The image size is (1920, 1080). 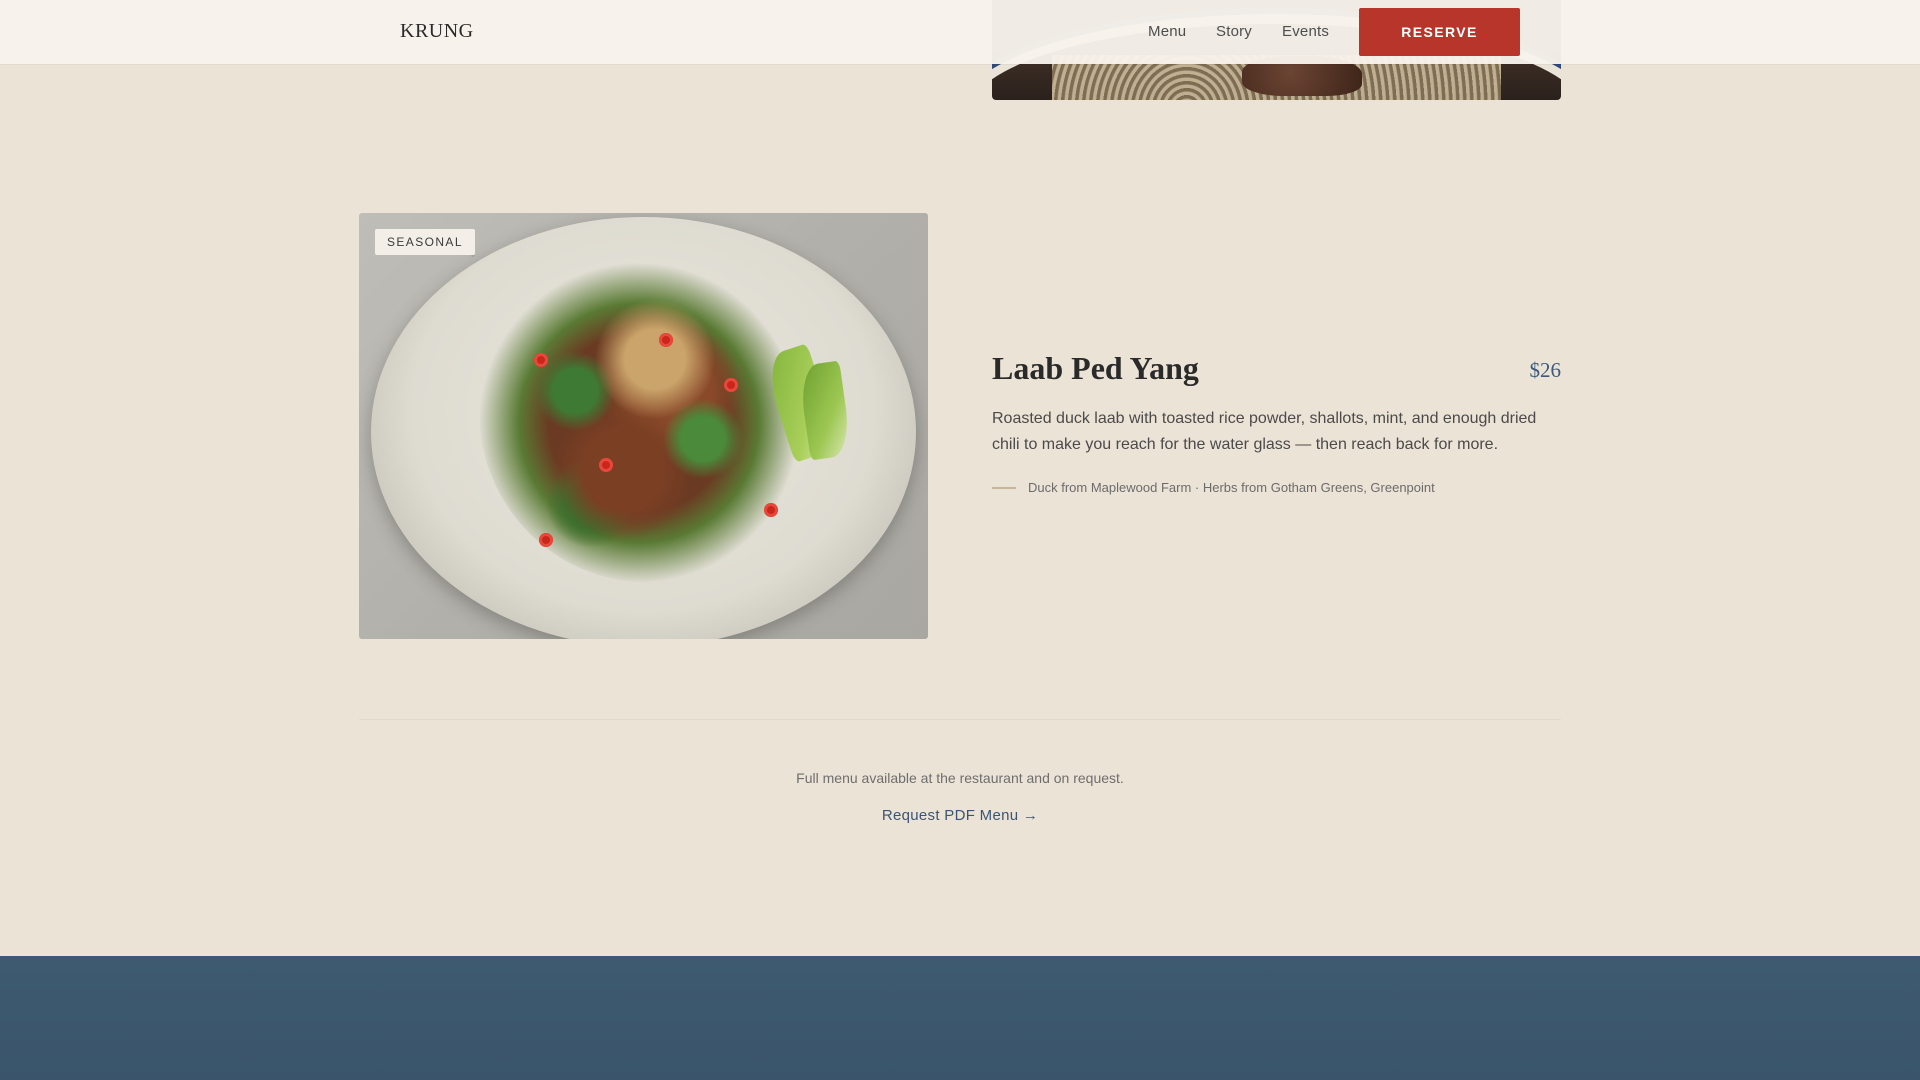 I want to click on nav-events: Events, so click(x=1305, y=31).